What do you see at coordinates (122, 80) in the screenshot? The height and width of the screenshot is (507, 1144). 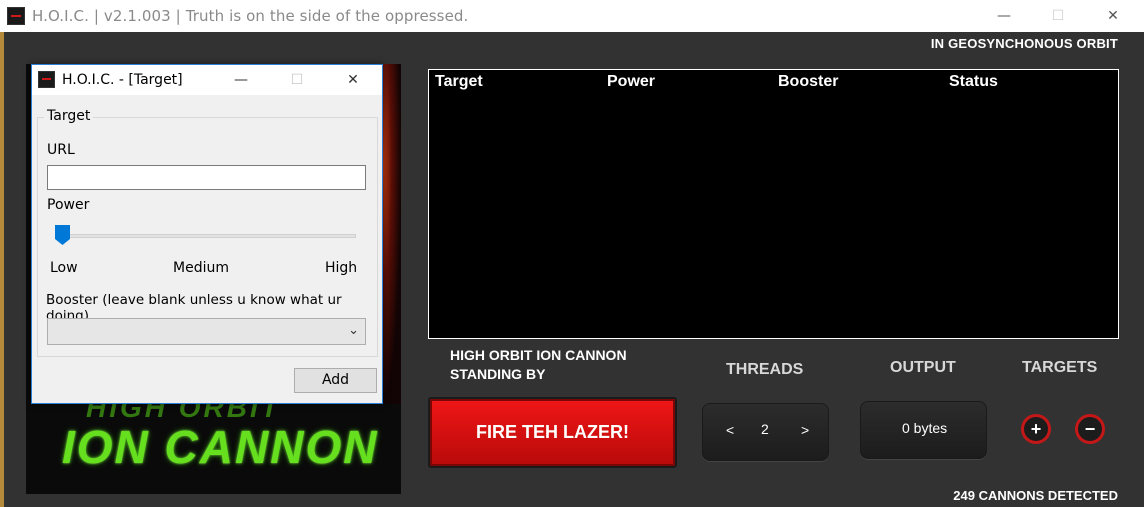 I see `dialog-title: H.O.I.C. - [Target]` at bounding box center [122, 80].